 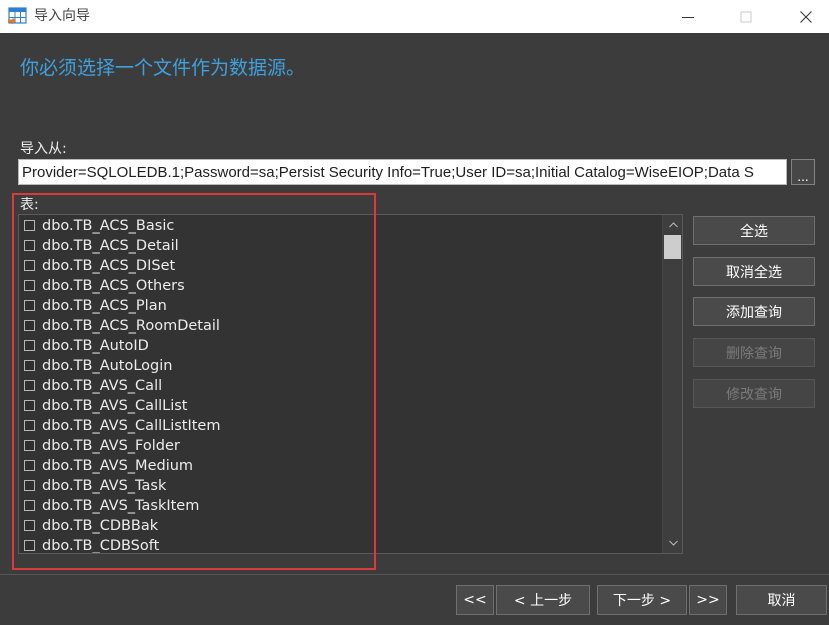 I want to click on footer-divider, so click(x=414, y=574).